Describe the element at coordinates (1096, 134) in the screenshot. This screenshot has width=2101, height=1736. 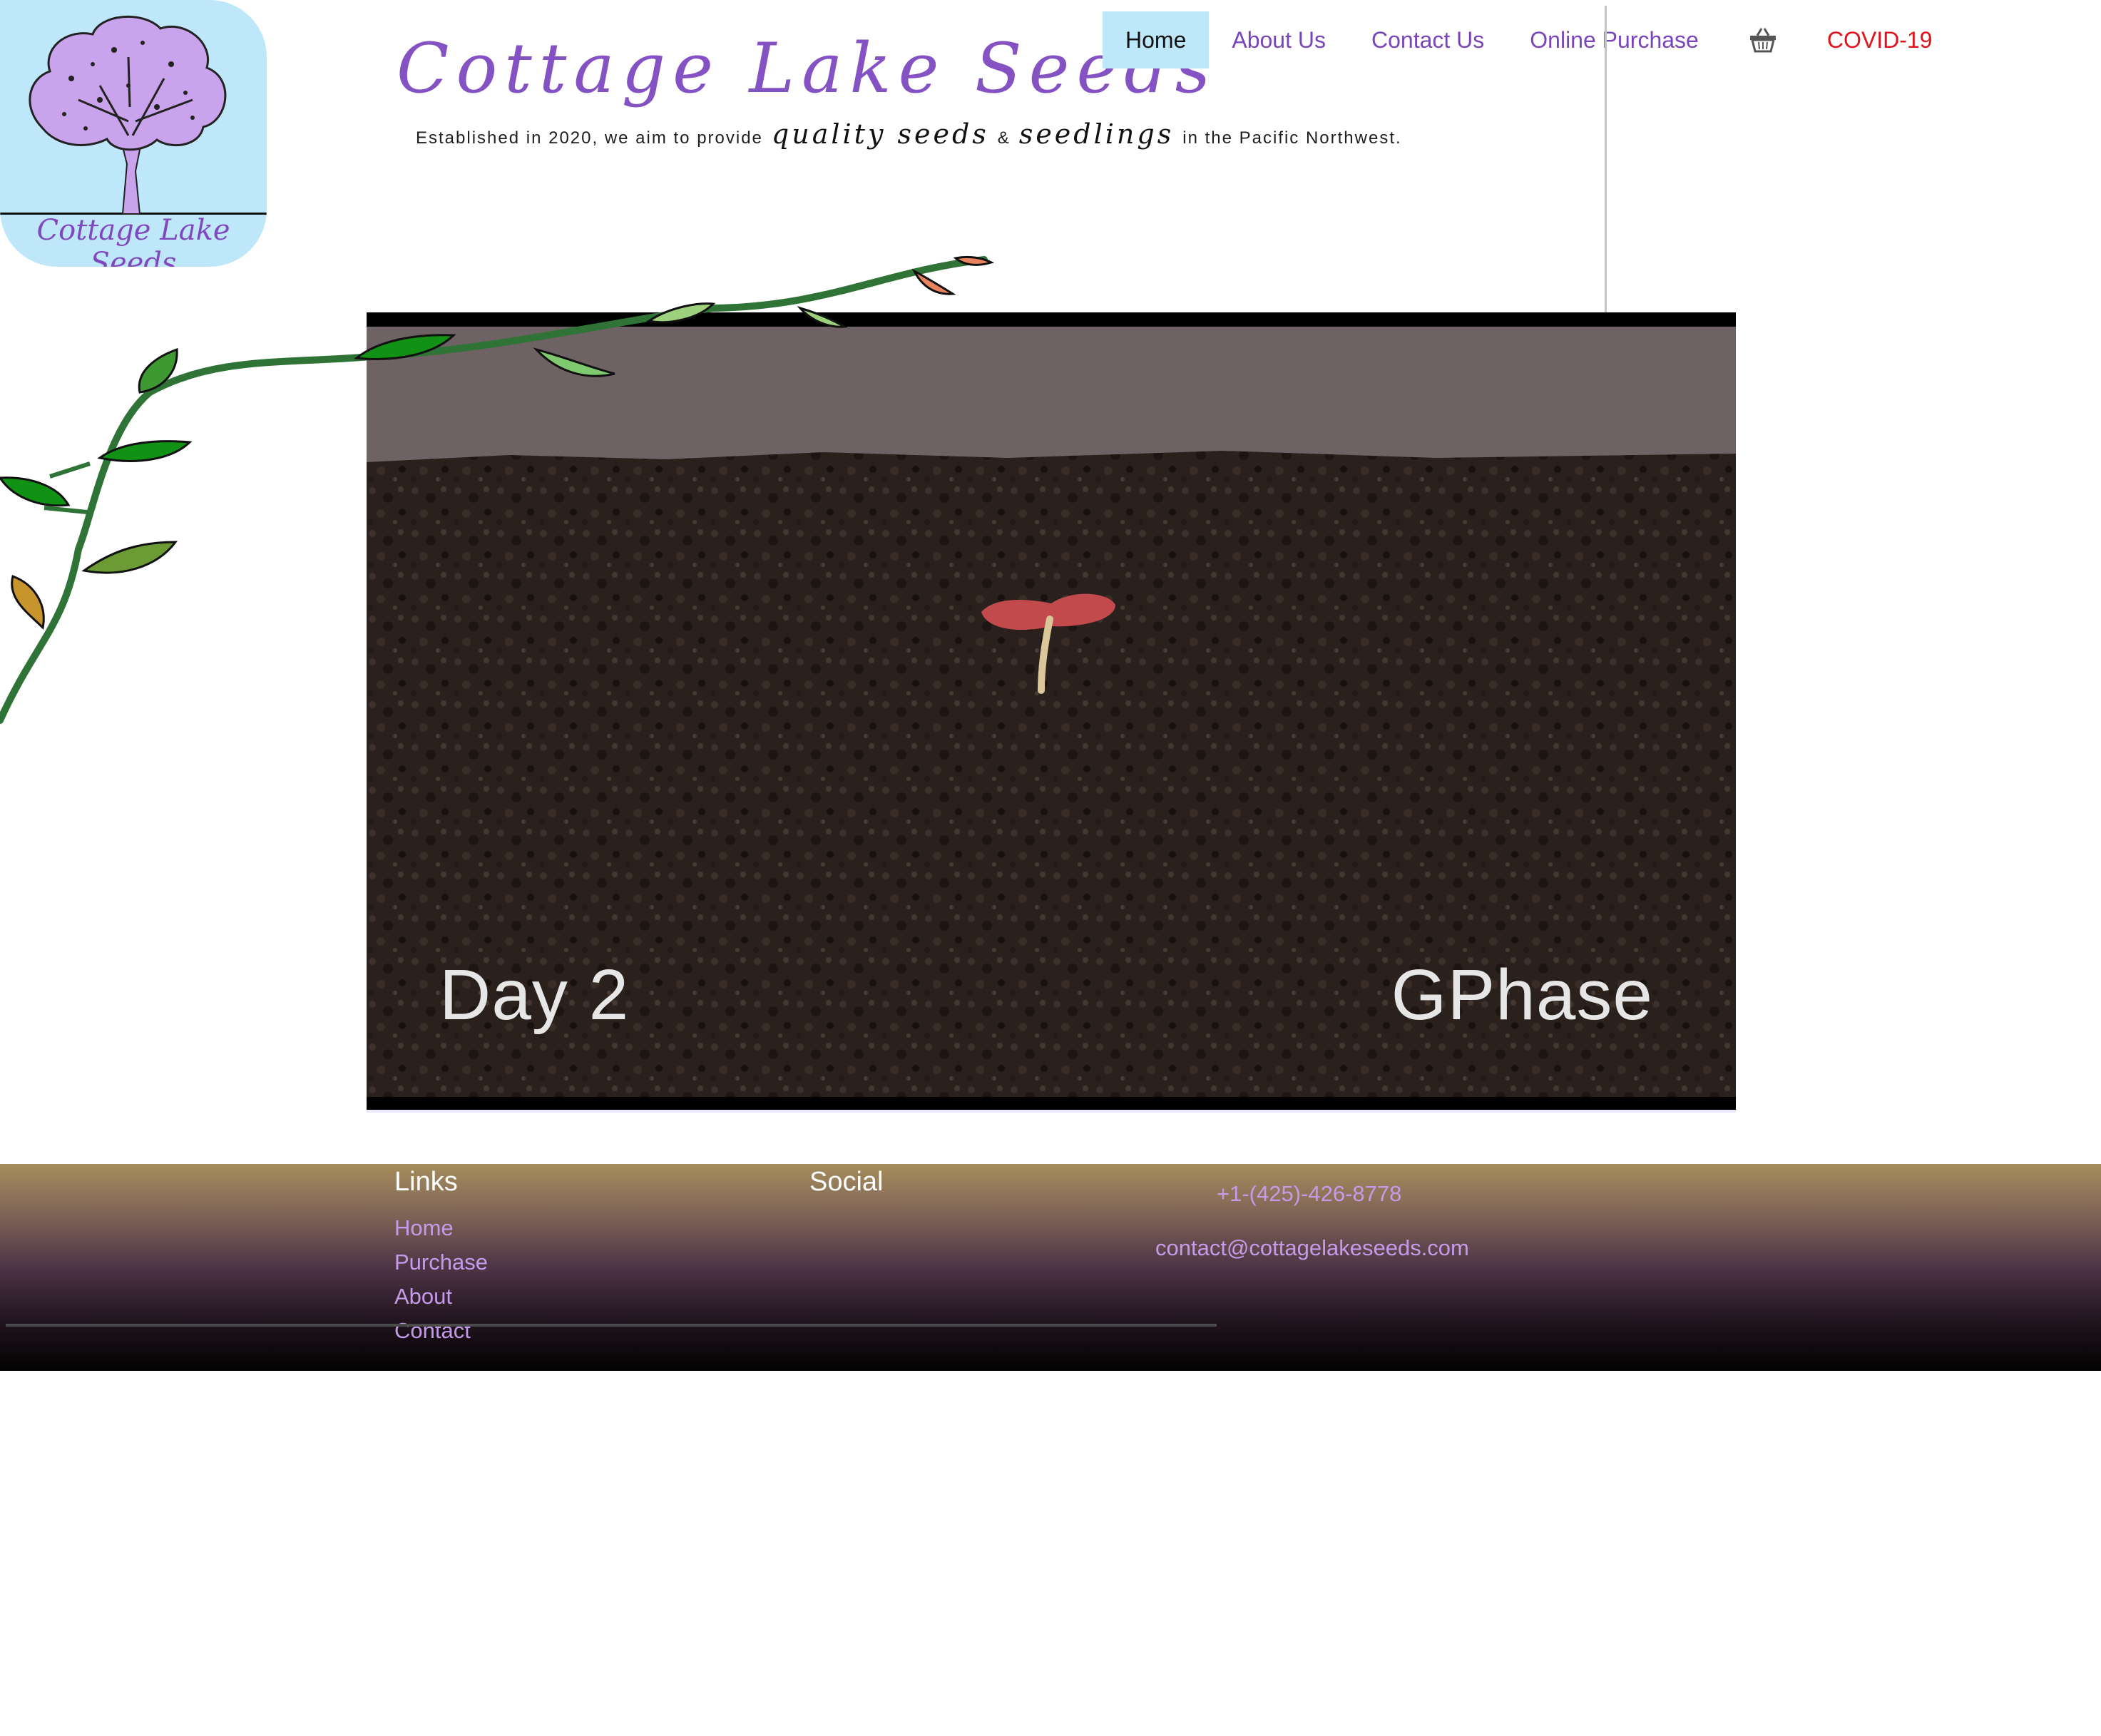
I see `tagline-seedlings: seedlings` at that location.